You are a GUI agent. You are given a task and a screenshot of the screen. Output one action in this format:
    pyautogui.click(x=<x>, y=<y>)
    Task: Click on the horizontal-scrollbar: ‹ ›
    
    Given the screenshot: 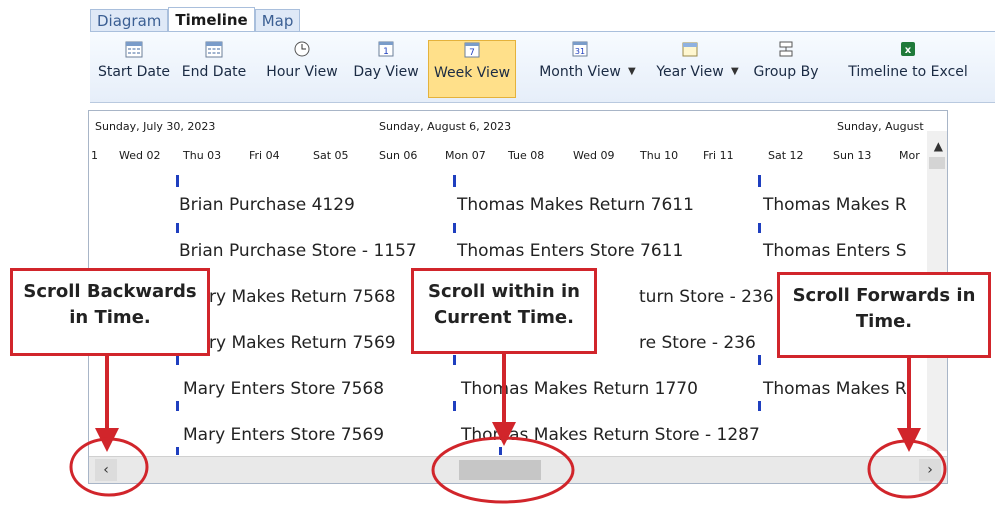 What is the action you would take?
    pyautogui.click(x=518, y=469)
    